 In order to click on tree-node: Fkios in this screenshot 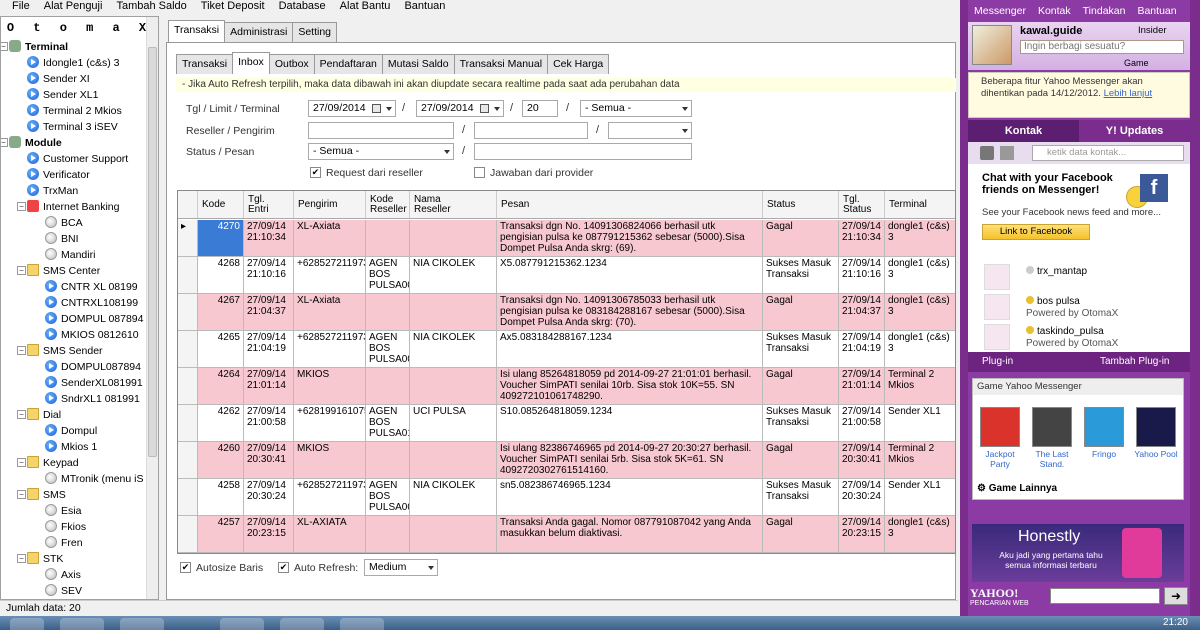, I will do `click(65, 527)`.